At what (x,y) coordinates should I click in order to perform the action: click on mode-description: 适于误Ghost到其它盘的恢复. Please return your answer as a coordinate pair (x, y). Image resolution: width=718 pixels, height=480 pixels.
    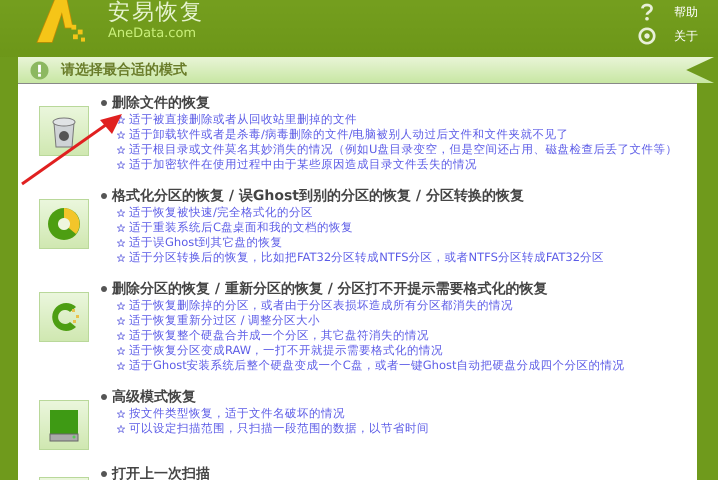
    Looking at the image, I should click on (206, 242).